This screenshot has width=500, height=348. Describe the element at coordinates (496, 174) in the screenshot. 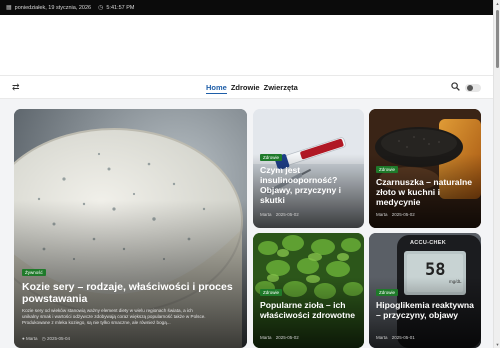

I see `page-scrollbar: ▲ ▼` at that location.